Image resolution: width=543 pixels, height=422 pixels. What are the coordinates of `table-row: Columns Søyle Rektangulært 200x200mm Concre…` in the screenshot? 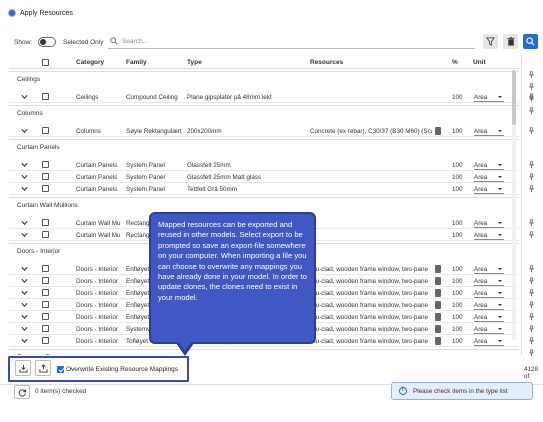 It's located at (264, 131).